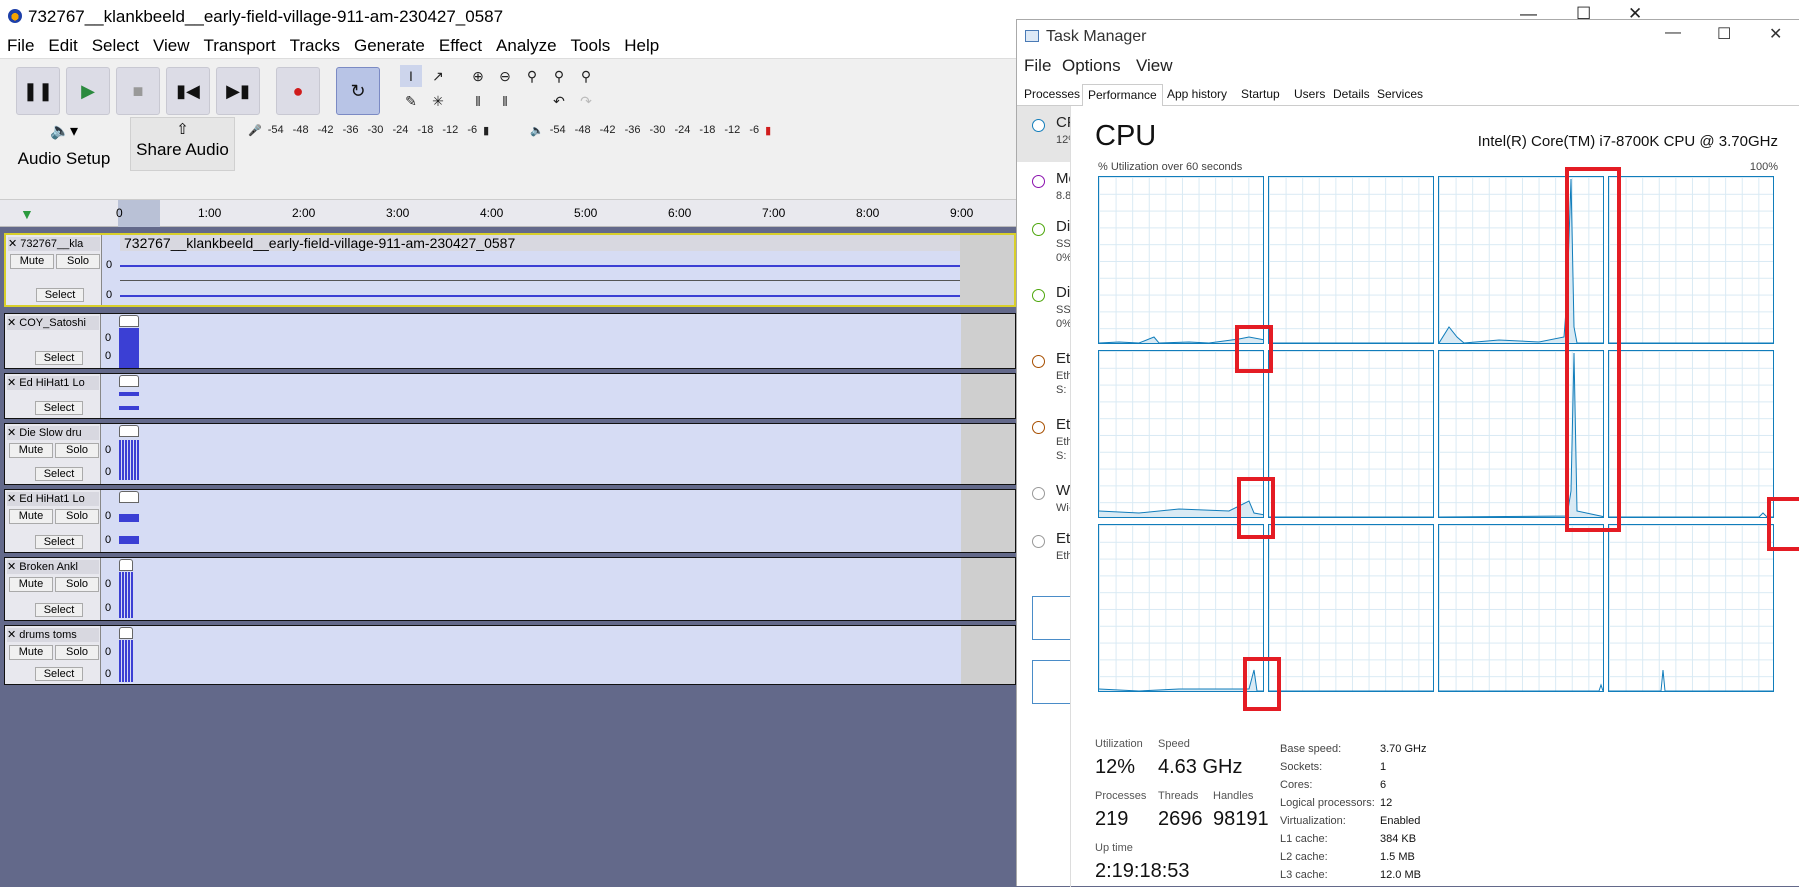  Describe the element at coordinates (1775, 34) in the screenshot. I see `close-icon: ✕` at that location.